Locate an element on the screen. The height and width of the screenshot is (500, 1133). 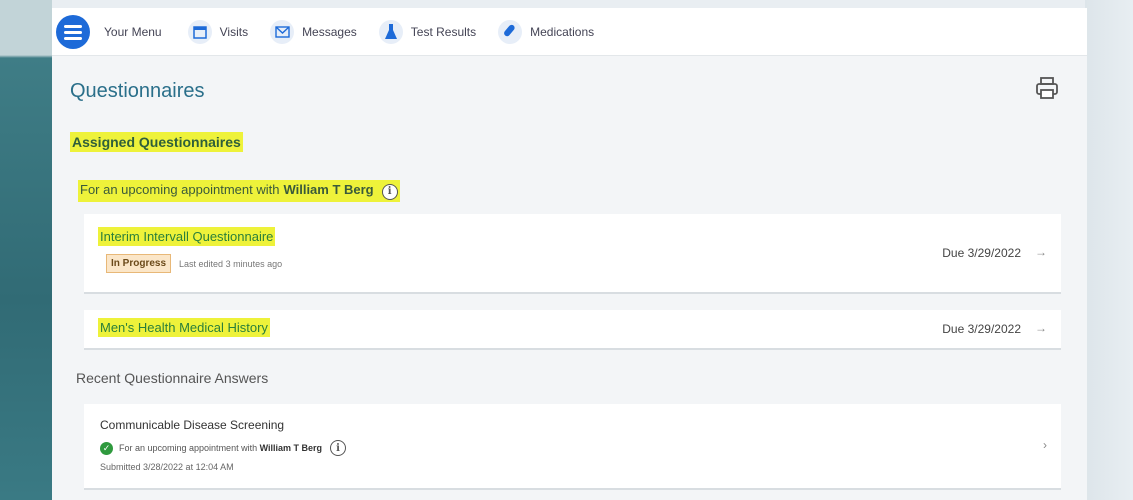
menu-icon is located at coordinates (73, 31).